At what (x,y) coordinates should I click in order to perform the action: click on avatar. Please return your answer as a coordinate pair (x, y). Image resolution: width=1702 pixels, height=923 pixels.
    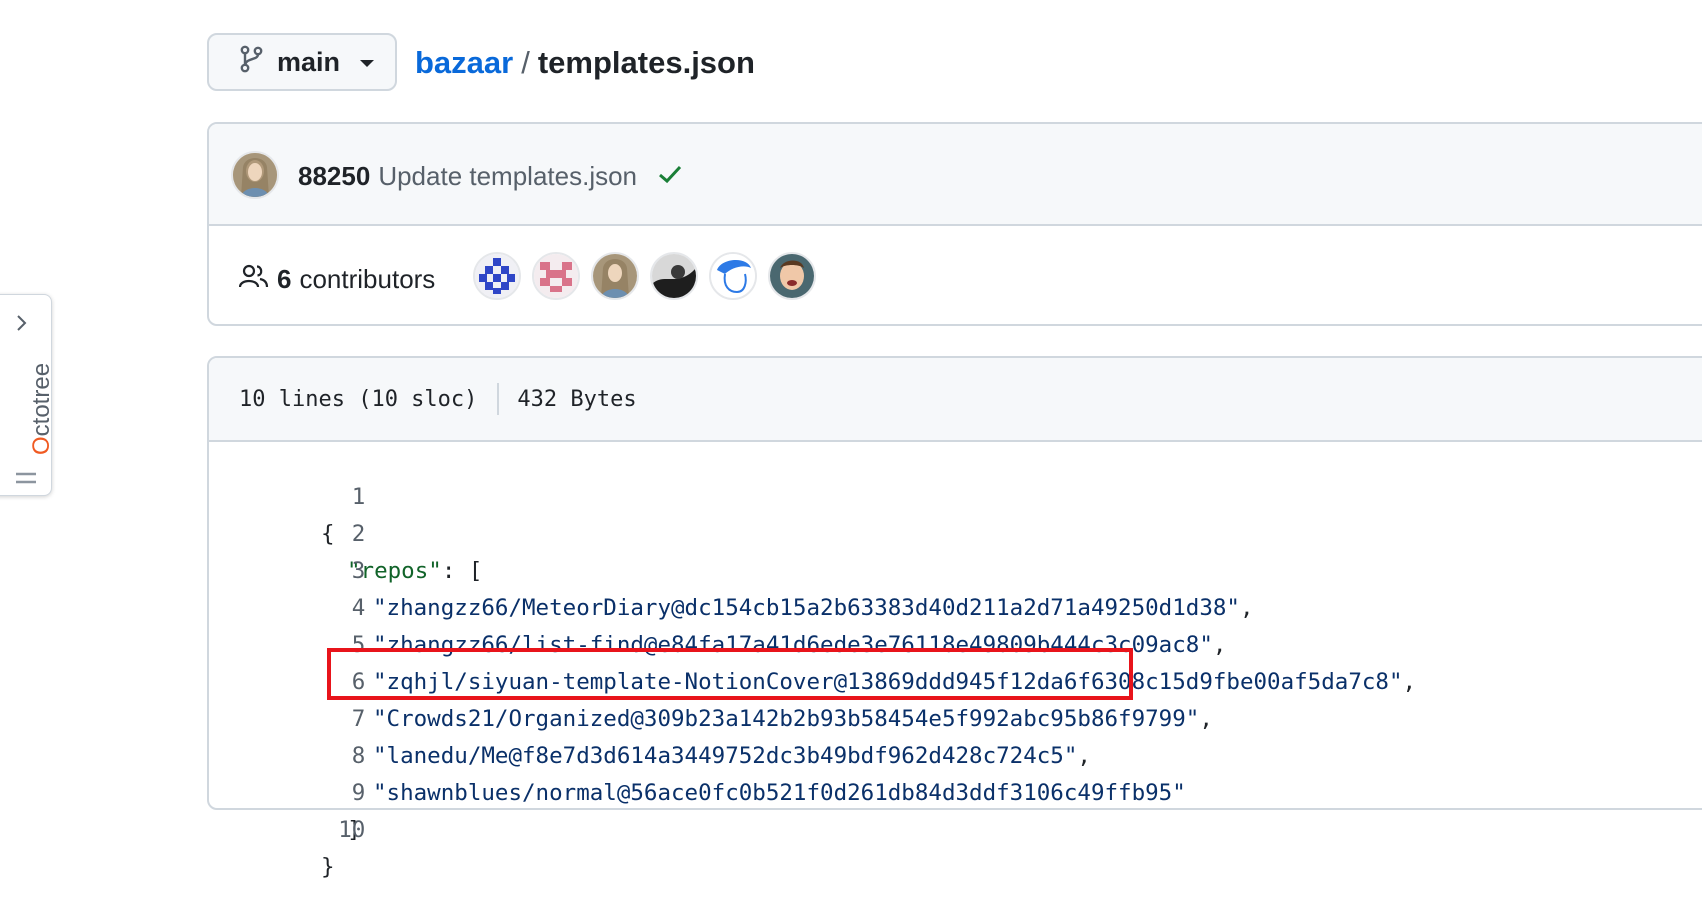
    Looking at the image, I should click on (255, 175).